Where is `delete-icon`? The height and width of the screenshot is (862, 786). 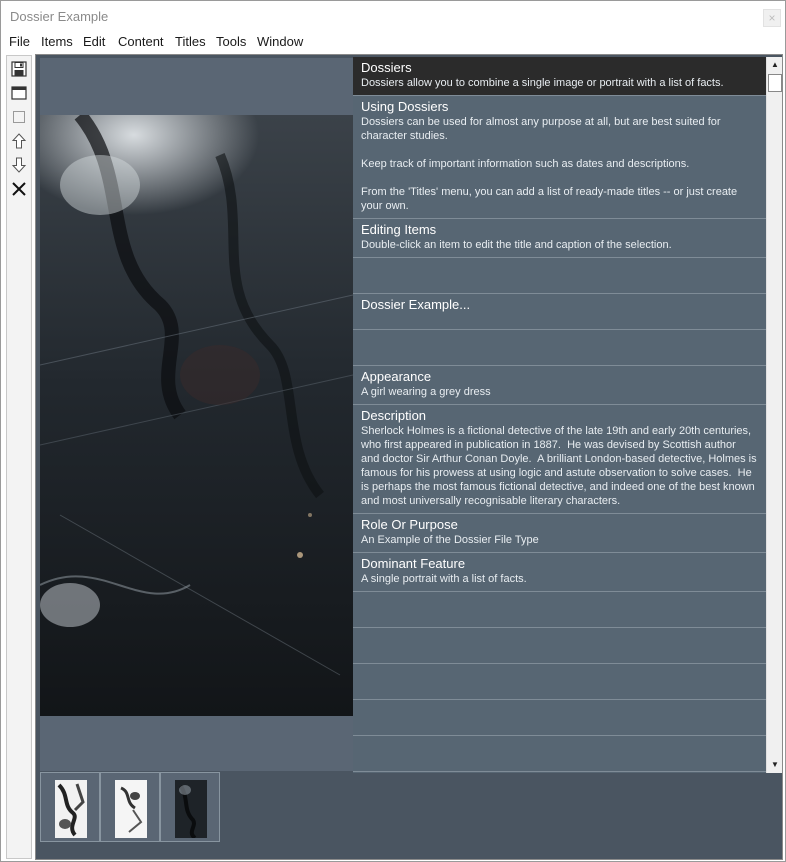
delete-icon is located at coordinates (19, 189).